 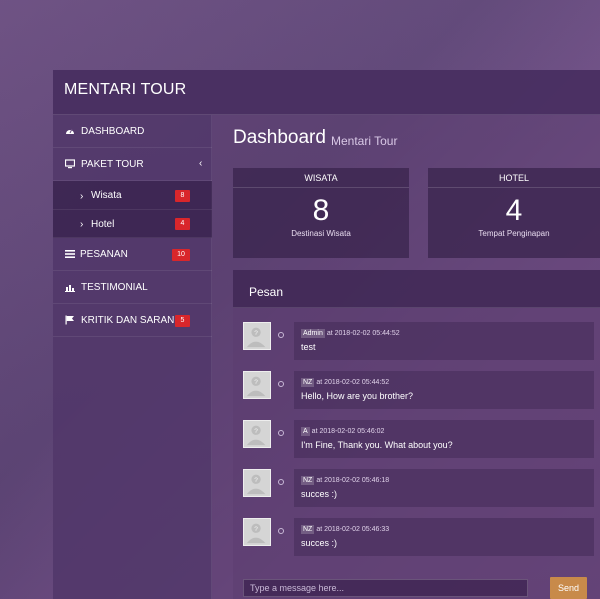 I want to click on chat-title: Pesan, so click(x=266, y=292).